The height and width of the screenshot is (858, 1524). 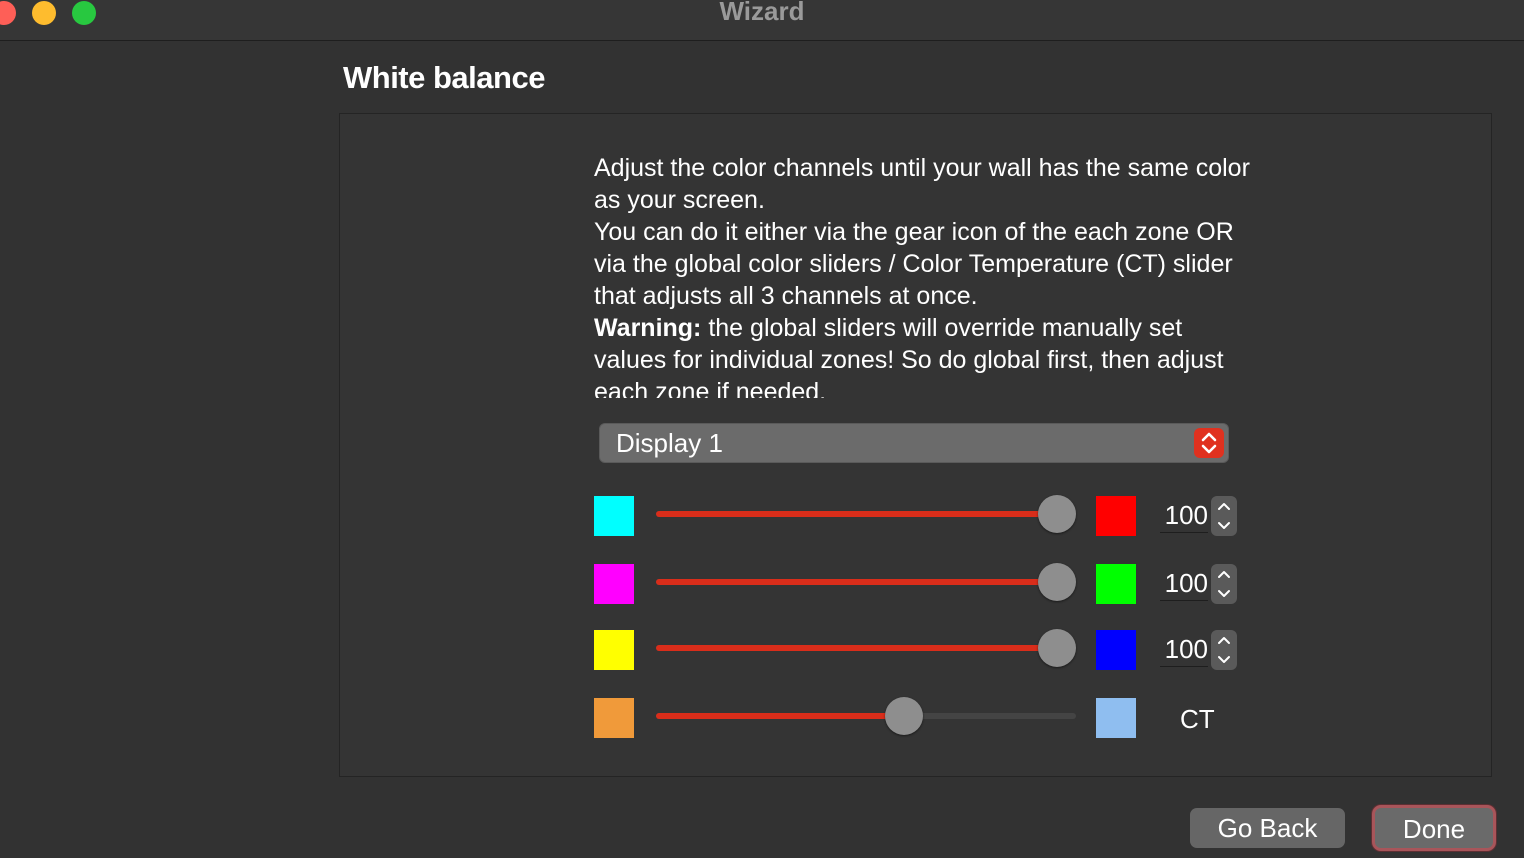 What do you see at coordinates (614, 718) in the screenshot?
I see `warm-swatch` at bounding box center [614, 718].